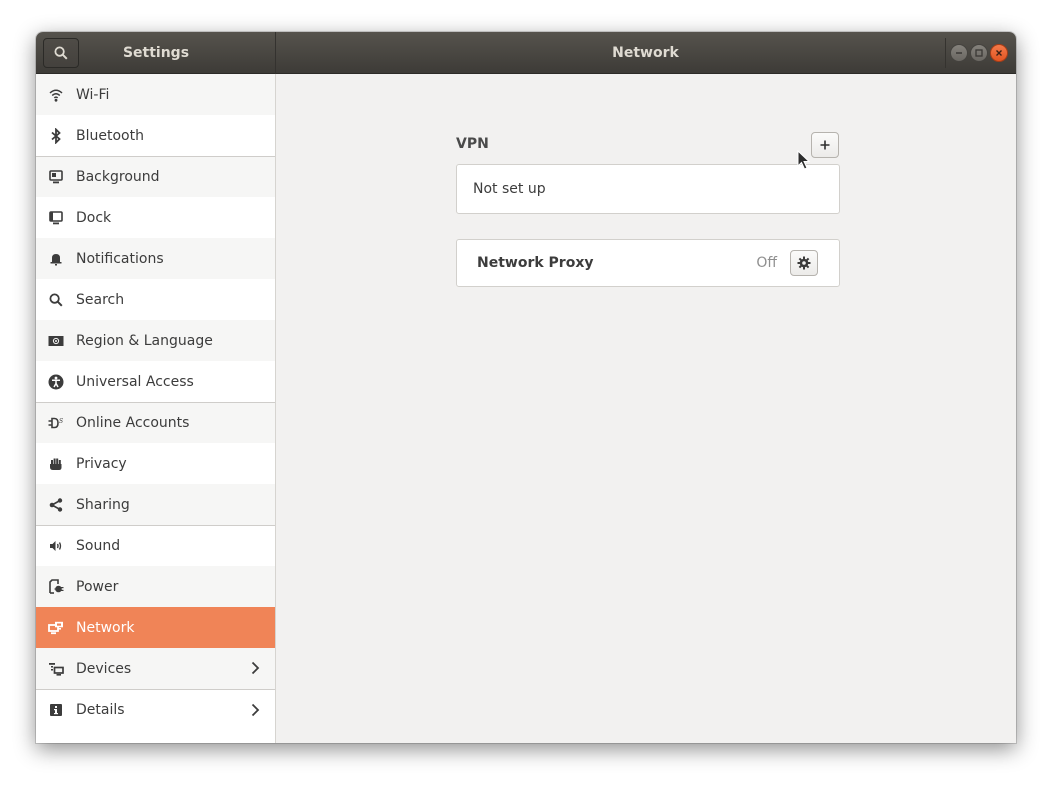 The width and height of the screenshot is (1054, 785). What do you see at coordinates (55, 423) in the screenshot?
I see `online-accounts-icon: S` at bounding box center [55, 423].